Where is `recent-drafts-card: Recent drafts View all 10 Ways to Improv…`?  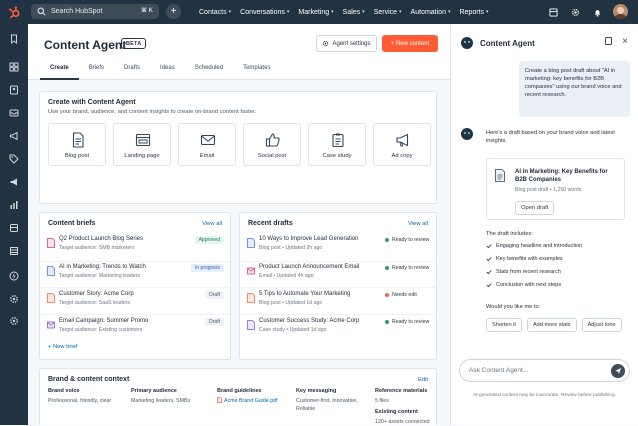 recent-drafts-card: Recent drafts View all 10 Ways to Improv… is located at coordinates (338, 286).